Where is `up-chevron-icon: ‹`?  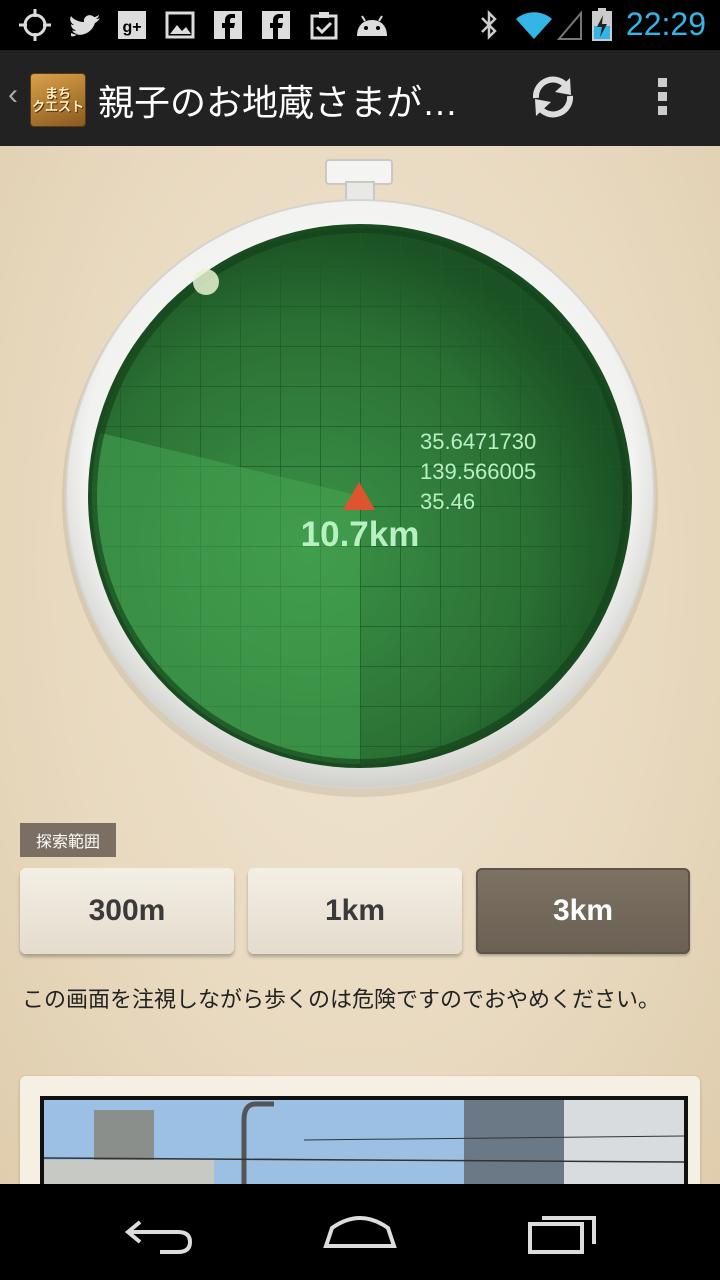
up-chevron-icon: ‹ is located at coordinates (13, 95).